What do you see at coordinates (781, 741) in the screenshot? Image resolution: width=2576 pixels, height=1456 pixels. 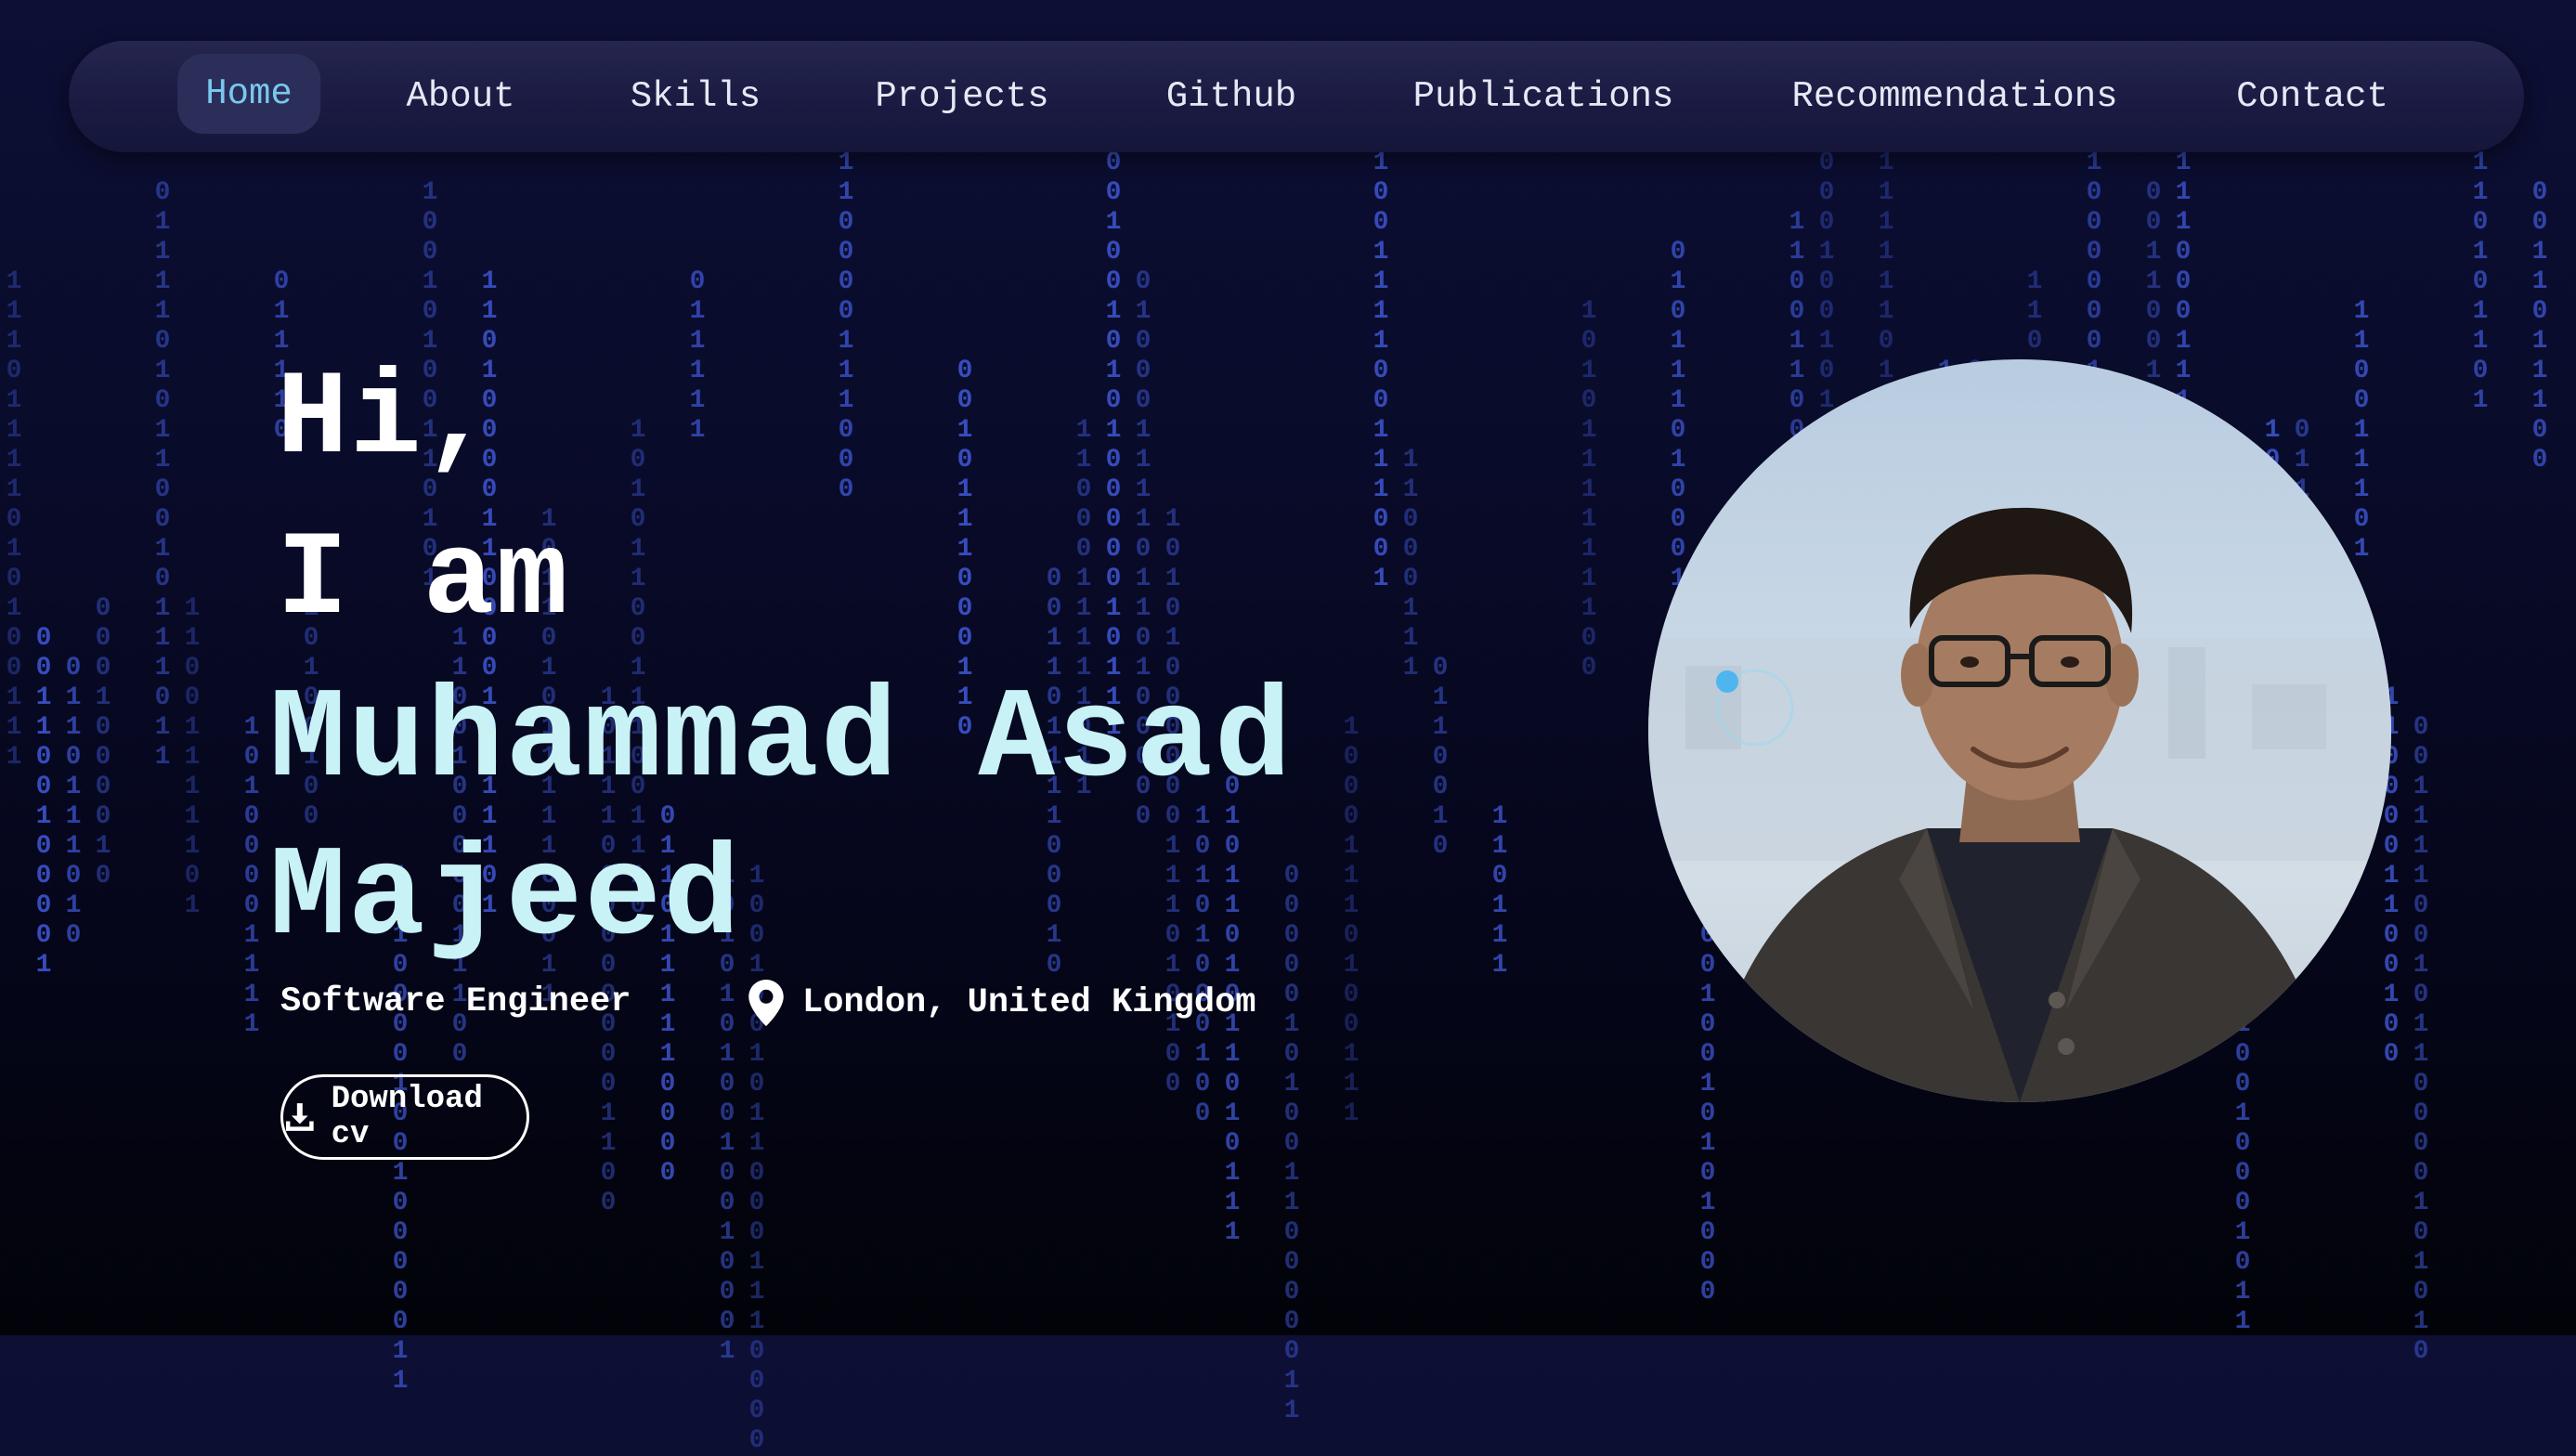 I see `name-heading-line1: Muhammad Asad` at bounding box center [781, 741].